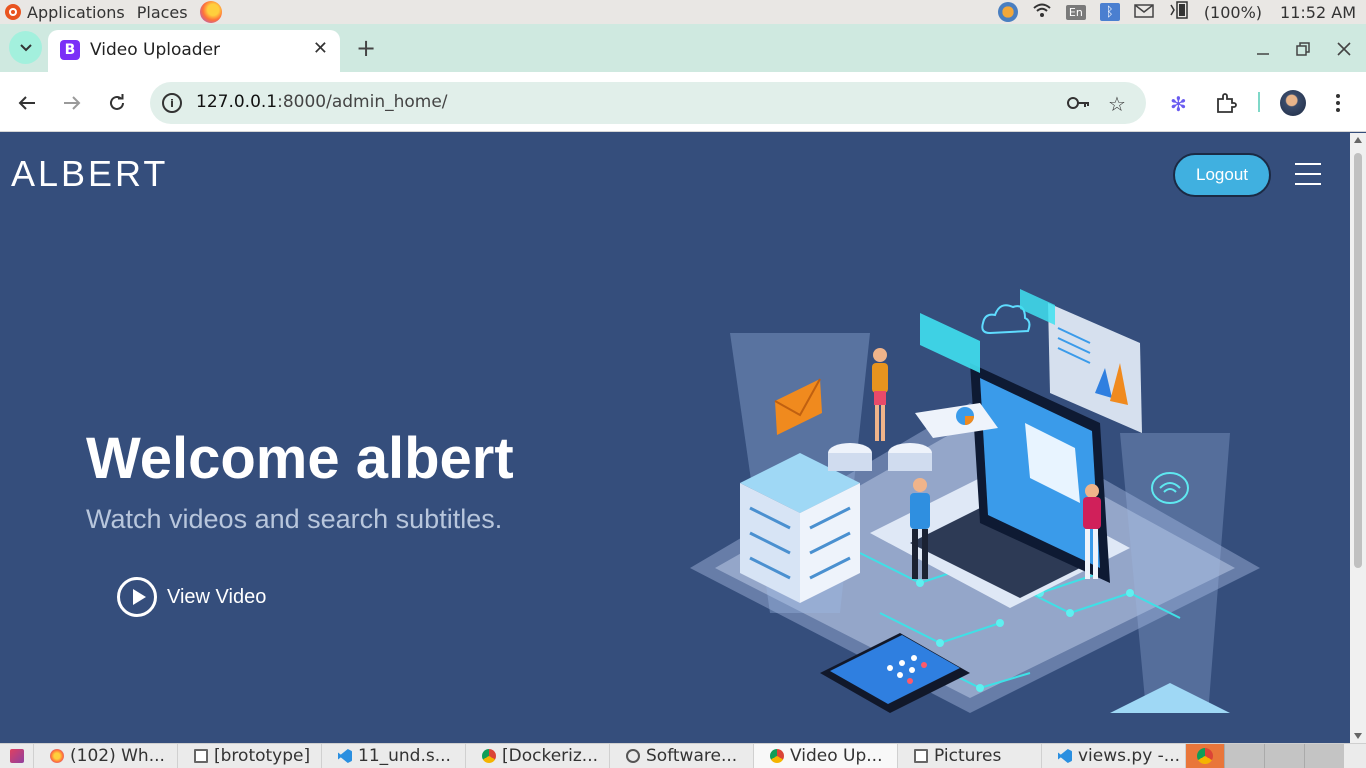  I want to click on bootstrap-favicon-icon: B, so click(70, 50).